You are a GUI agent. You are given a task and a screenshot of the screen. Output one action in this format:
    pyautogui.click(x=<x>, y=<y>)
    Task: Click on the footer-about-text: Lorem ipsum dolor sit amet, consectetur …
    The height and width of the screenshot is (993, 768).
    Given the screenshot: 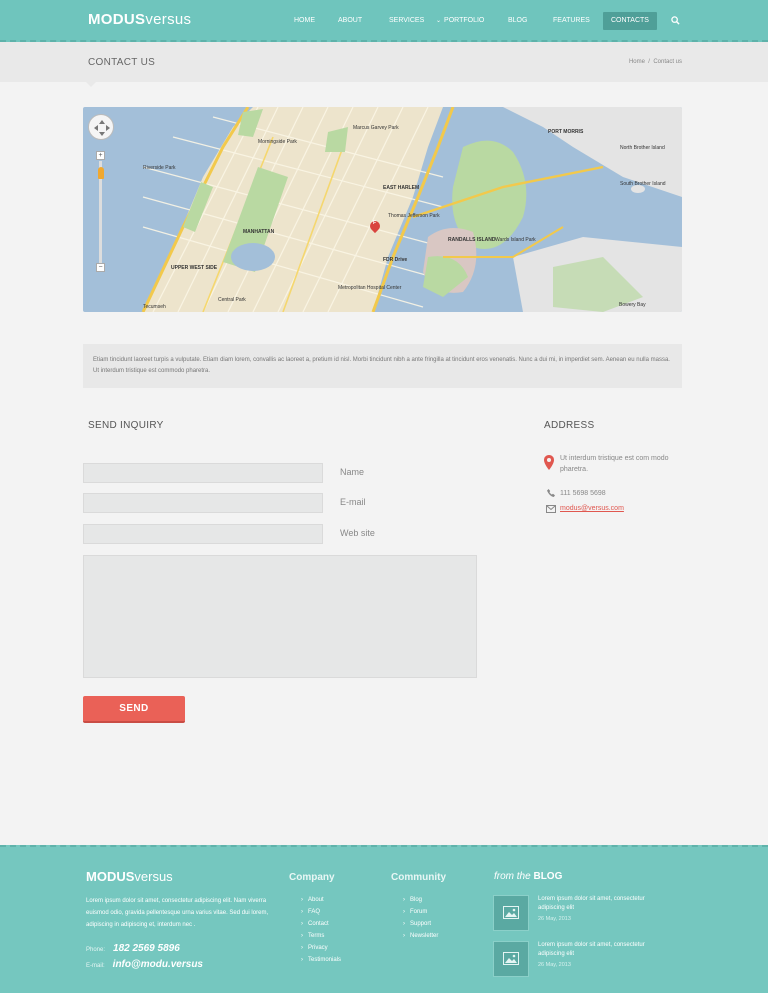 What is the action you would take?
    pyautogui.click(x=177, y=913)
    